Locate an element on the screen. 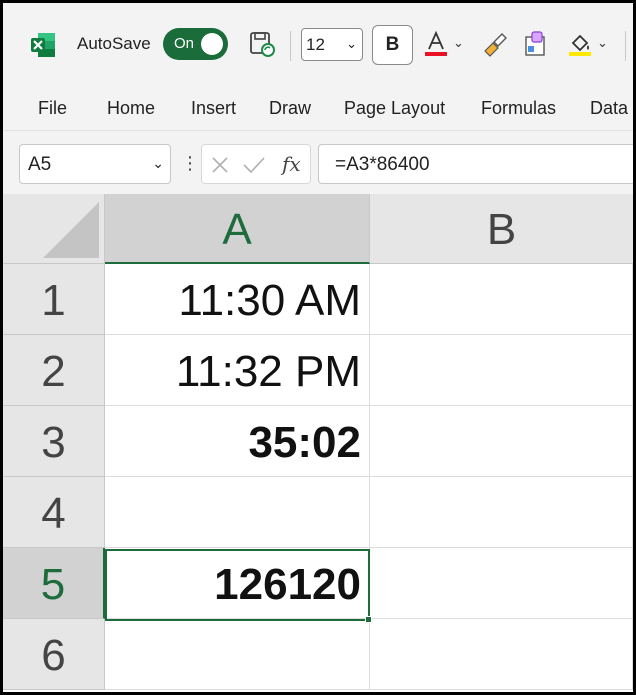 The image size is (636, 695). formula-actions: fx is located at coordinates (256, 164).